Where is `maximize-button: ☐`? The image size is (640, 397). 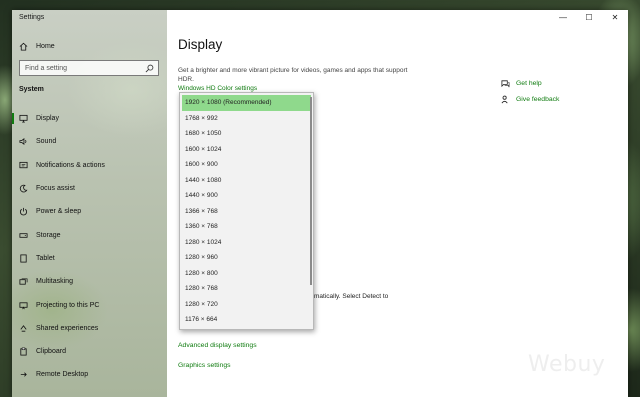
maximize-button: ☐ is located at coordinates (589, 18).